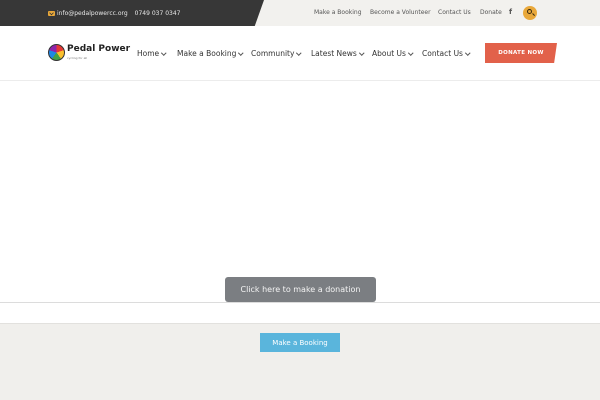 The width and height of the screenshot is (600, 400). I want to click on search-button, so click(530, 13).